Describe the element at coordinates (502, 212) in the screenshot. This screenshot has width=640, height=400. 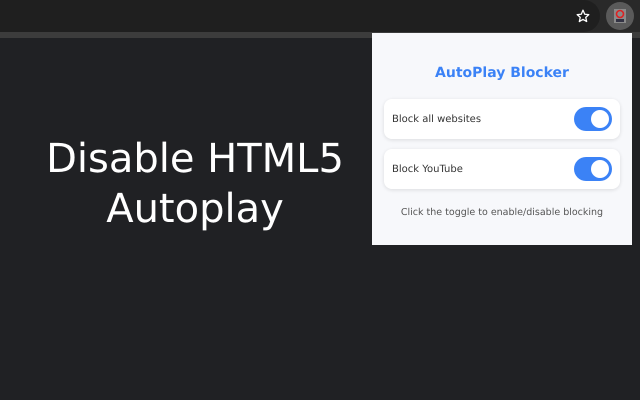
I see `hint-text: Click the toggle to enable/disable blocking` at that location.